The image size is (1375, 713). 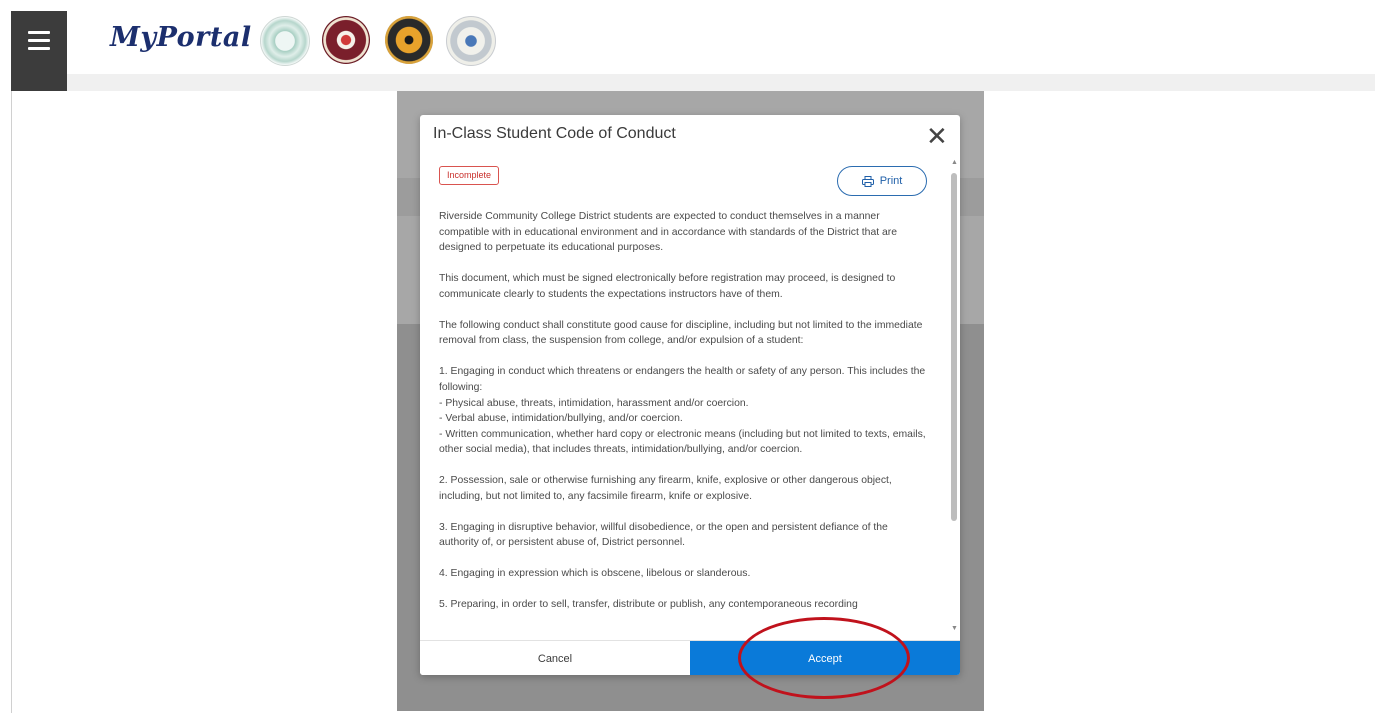 What do you see at coordinates (954, 347) in the screenshot?
I see `scrollbar-thumb` at bounding box center [954, 347].